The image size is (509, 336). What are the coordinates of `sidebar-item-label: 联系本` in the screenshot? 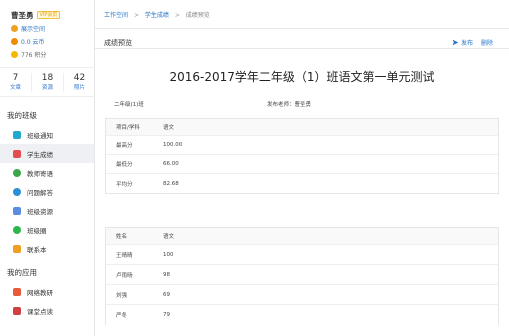 It's located at (37, 249).